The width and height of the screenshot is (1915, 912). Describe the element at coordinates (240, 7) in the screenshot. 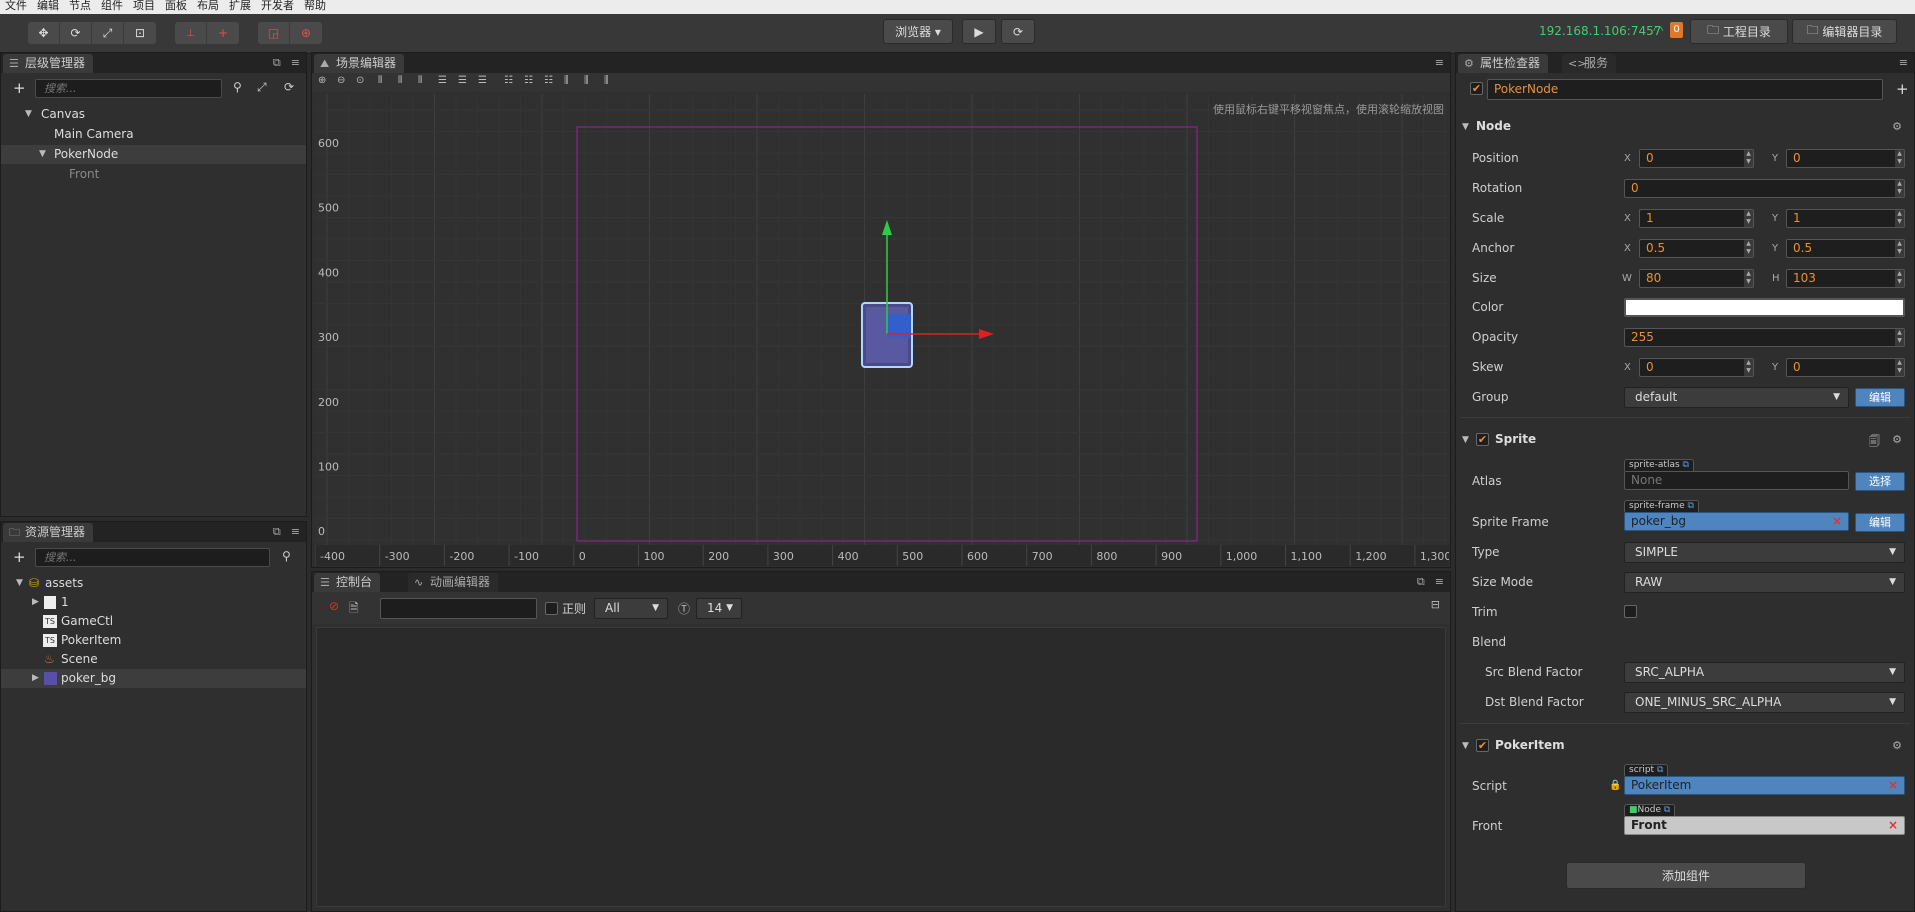

I see `menu-item-7: 扩展` at that location.